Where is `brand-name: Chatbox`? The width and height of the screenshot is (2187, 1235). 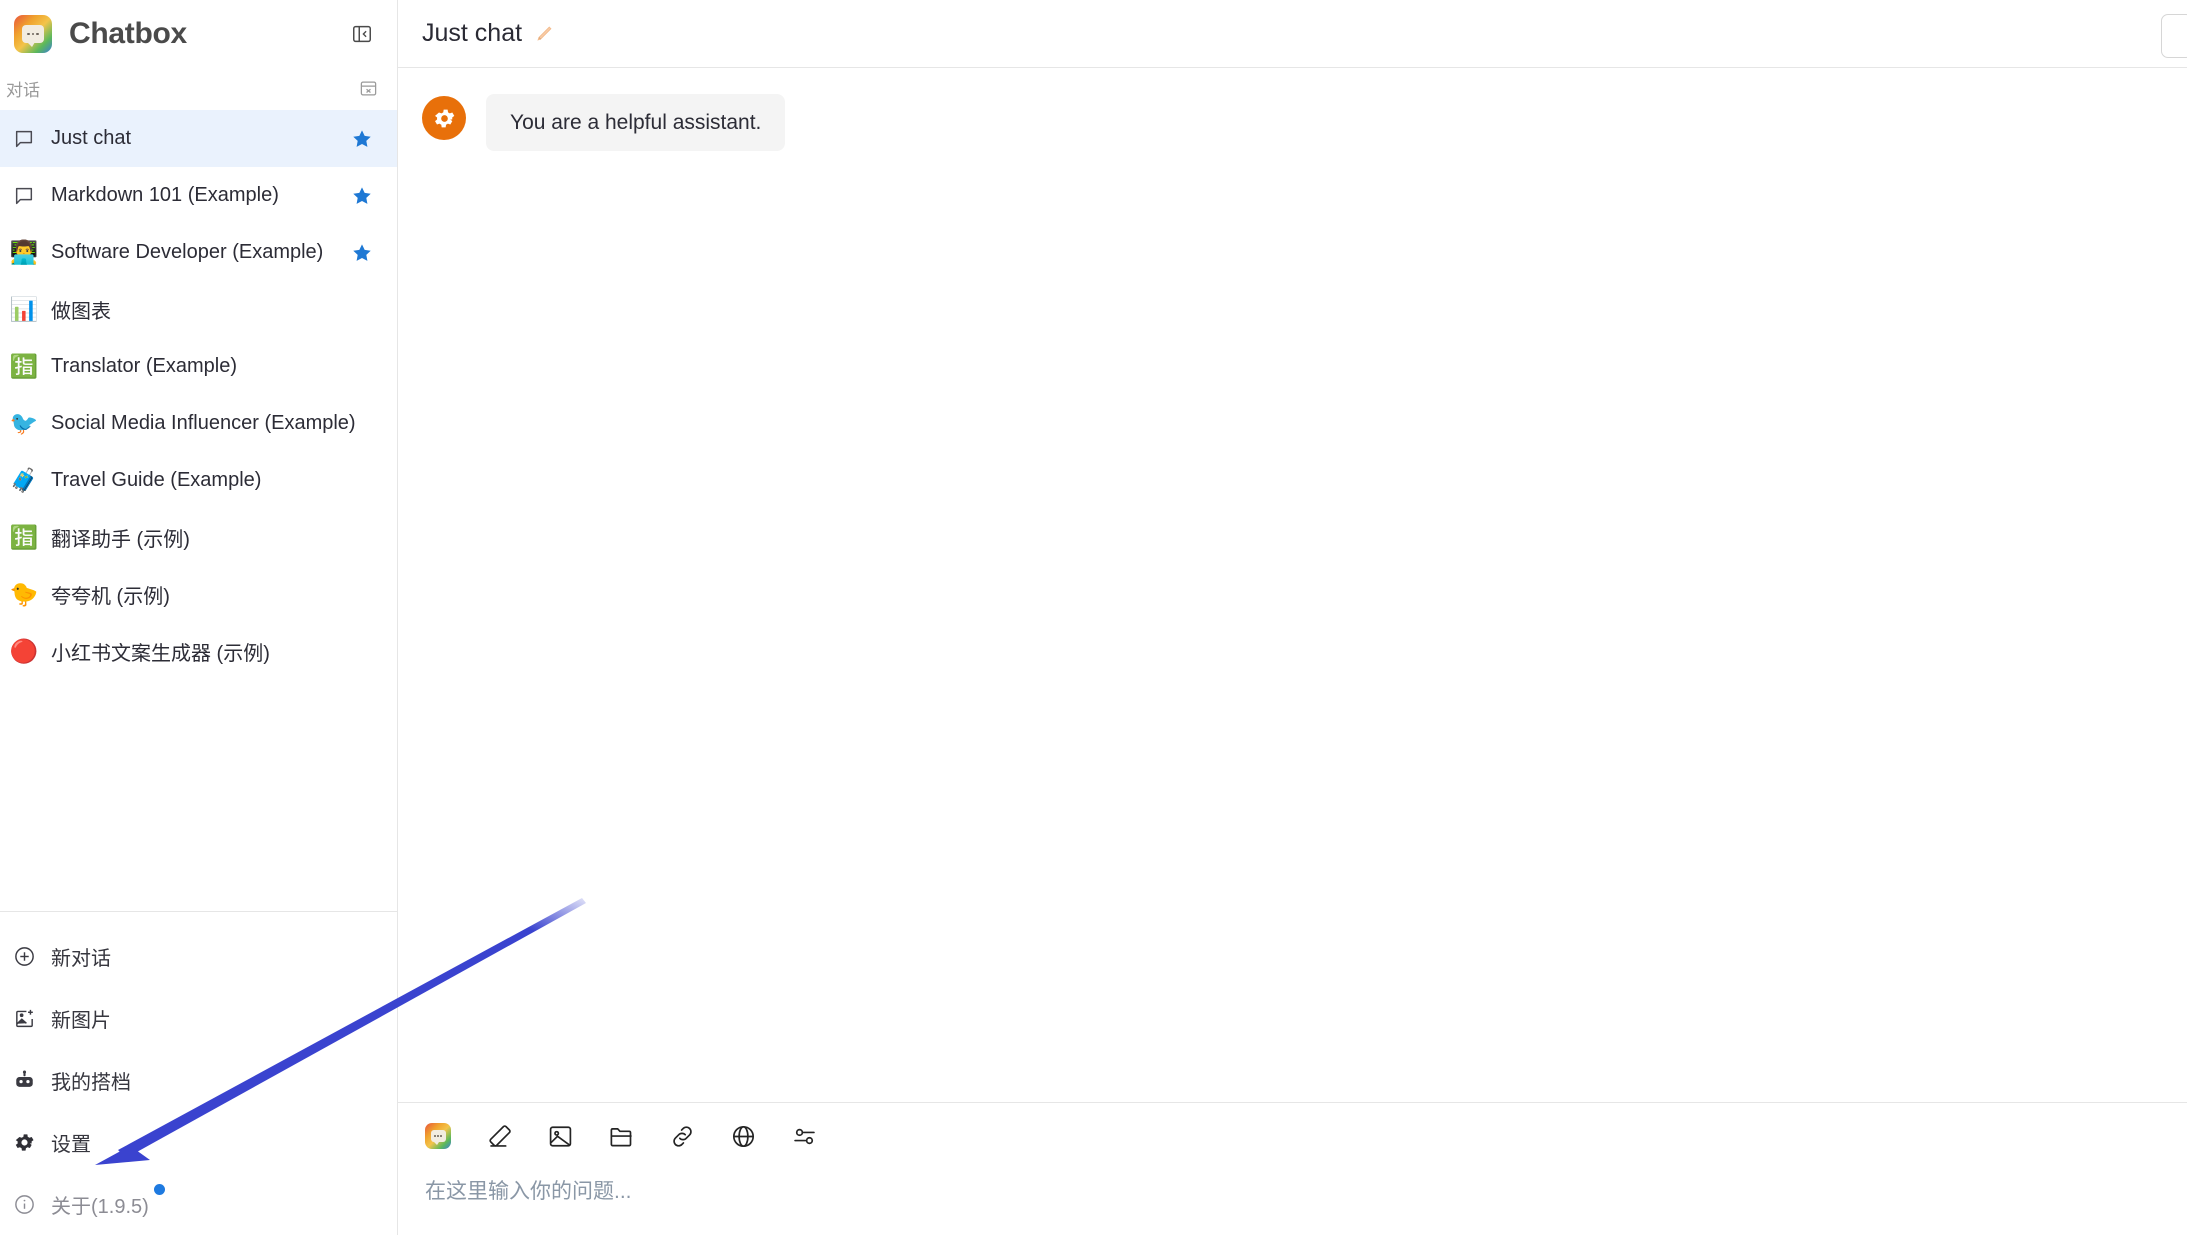
brand-name: Chatbox is located at coordinates (128, 33).